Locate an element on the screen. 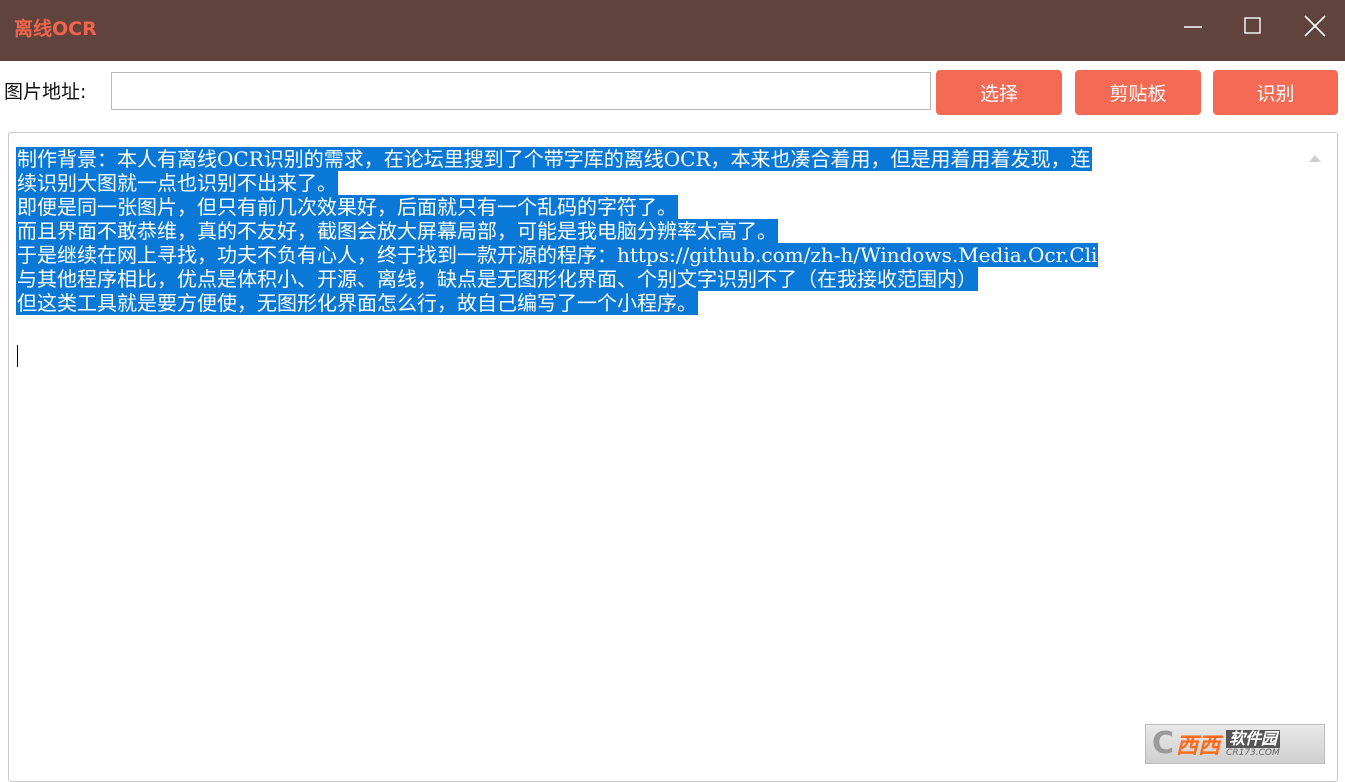 This screenshot has width=1345, height=782. result-line: 续识别大图就一点也识别不出来了。 is located at coordinates (557, 183).